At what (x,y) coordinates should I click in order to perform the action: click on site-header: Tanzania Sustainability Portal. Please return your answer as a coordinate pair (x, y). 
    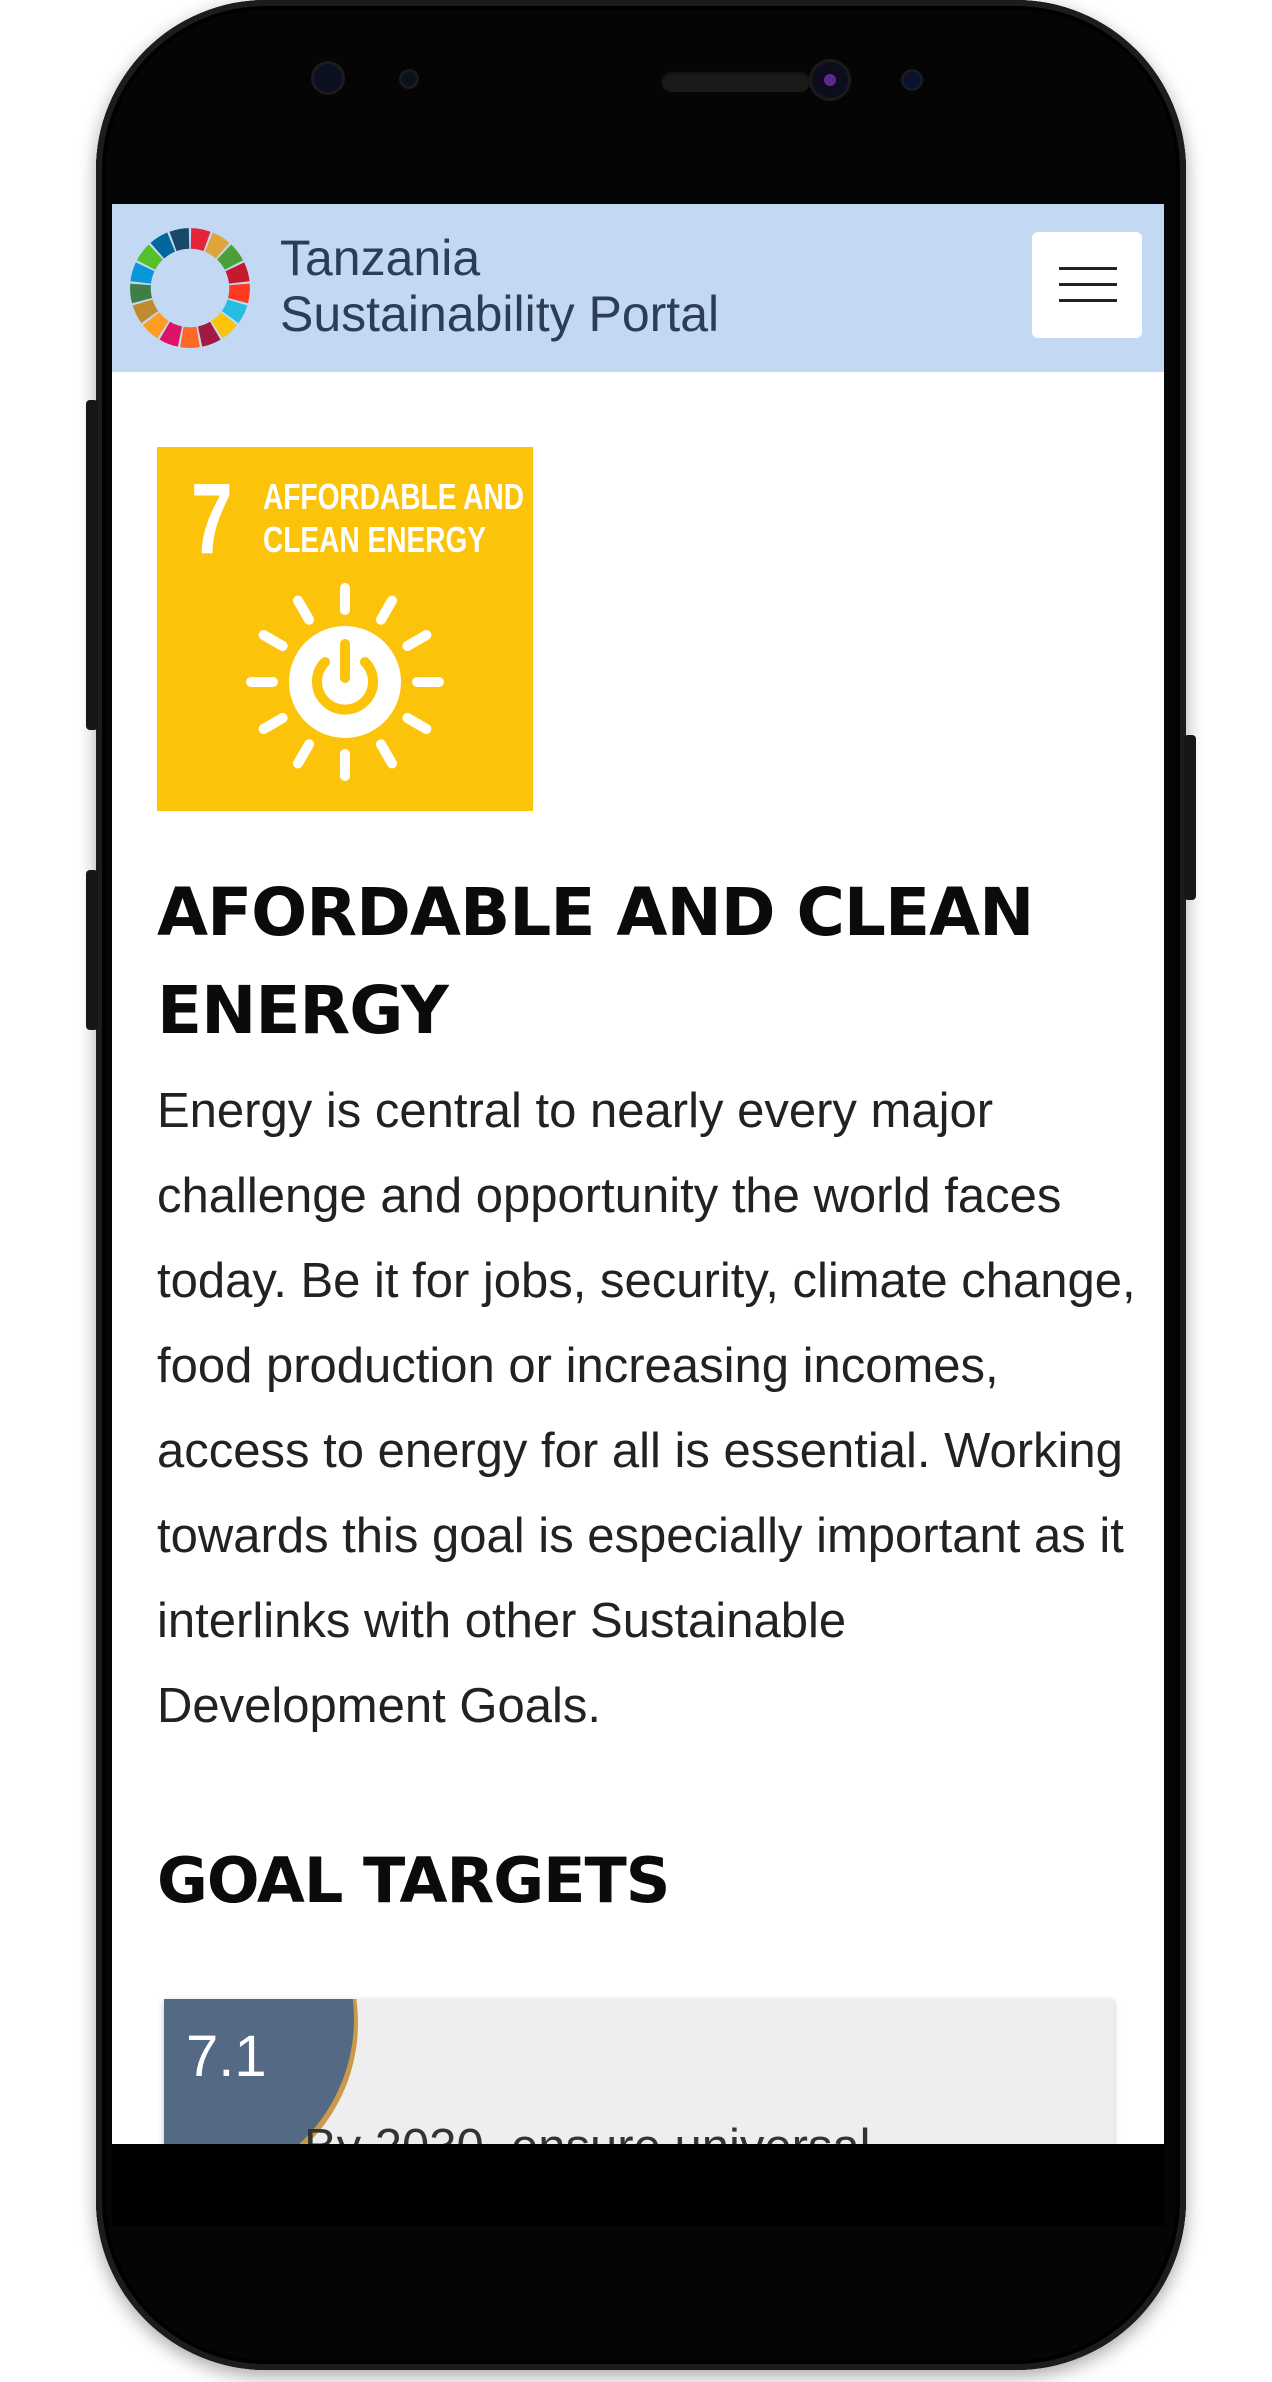
    Looking at the image, I should click on (638, 288).